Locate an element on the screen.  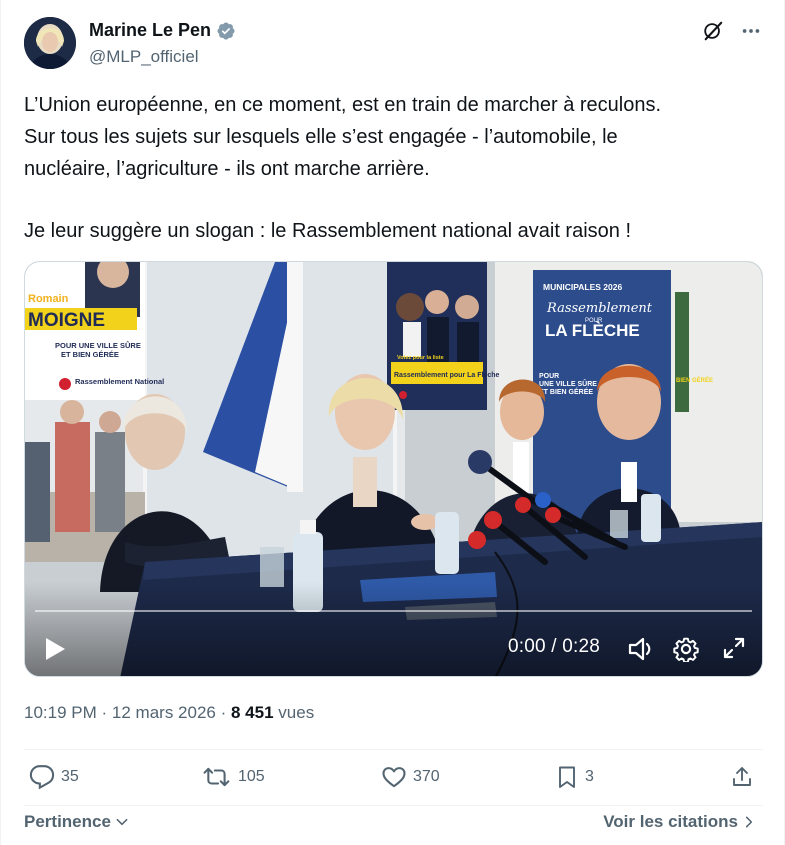
sort-dropdown: Pertinence is located at coordinates (76, 822).